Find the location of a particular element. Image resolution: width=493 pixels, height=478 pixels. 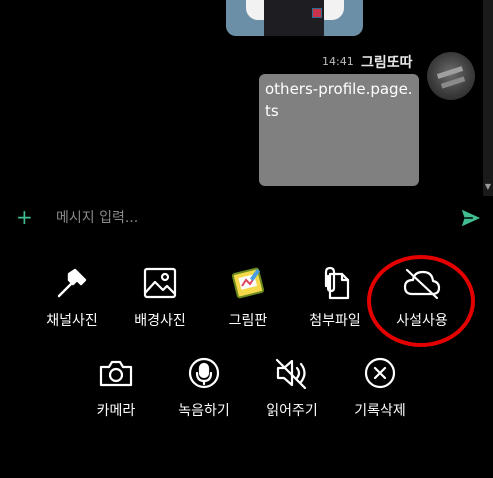

drawing-board-button: 그림판 is located at coordinates (248, 298).